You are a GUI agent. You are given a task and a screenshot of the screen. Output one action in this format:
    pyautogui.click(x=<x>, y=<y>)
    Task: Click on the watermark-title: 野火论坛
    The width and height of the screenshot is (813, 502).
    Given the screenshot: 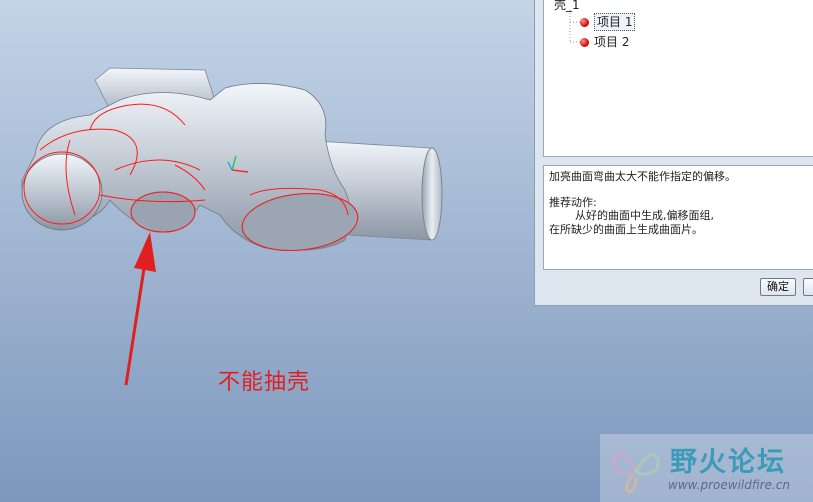 What is the action you would take?
    pyautogui.click(x=728, y=462)
    